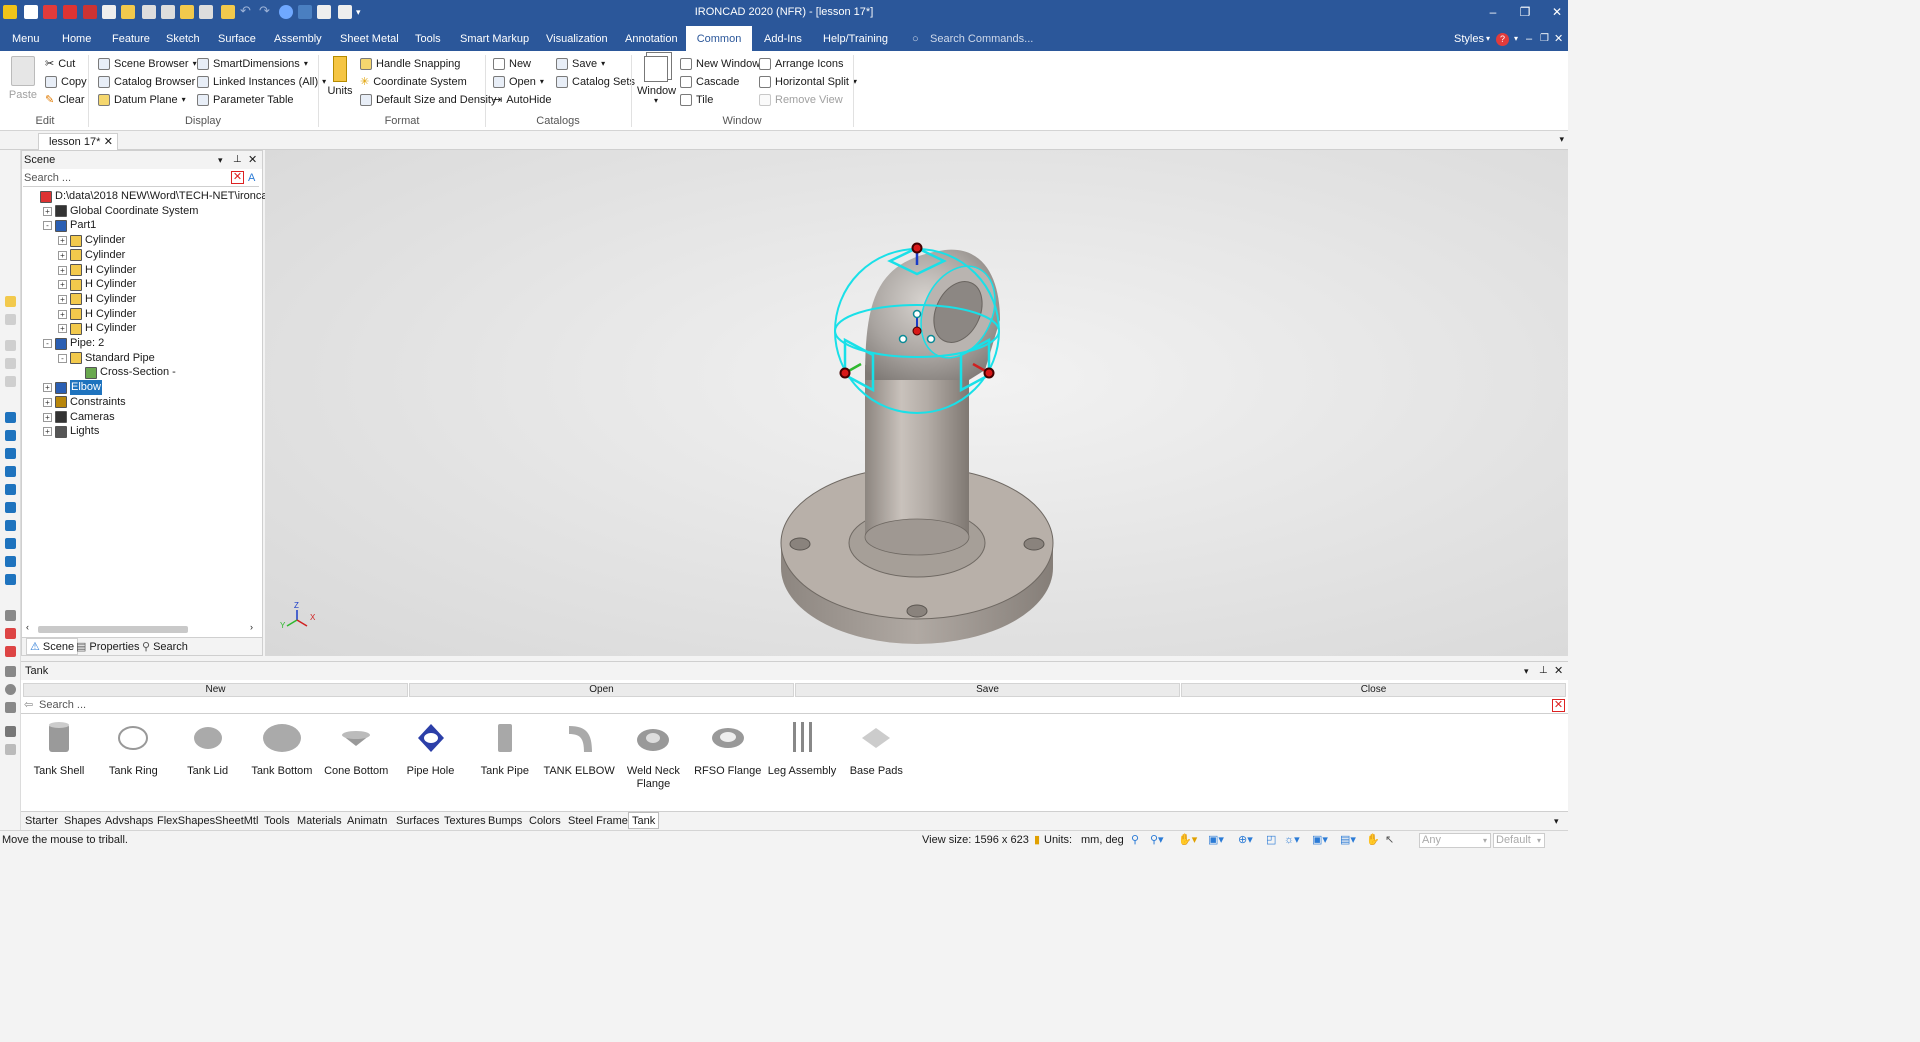  Describe the element at coordinates (428, 38) in the screenshot. I see `tab-tools: Tools` at that location.